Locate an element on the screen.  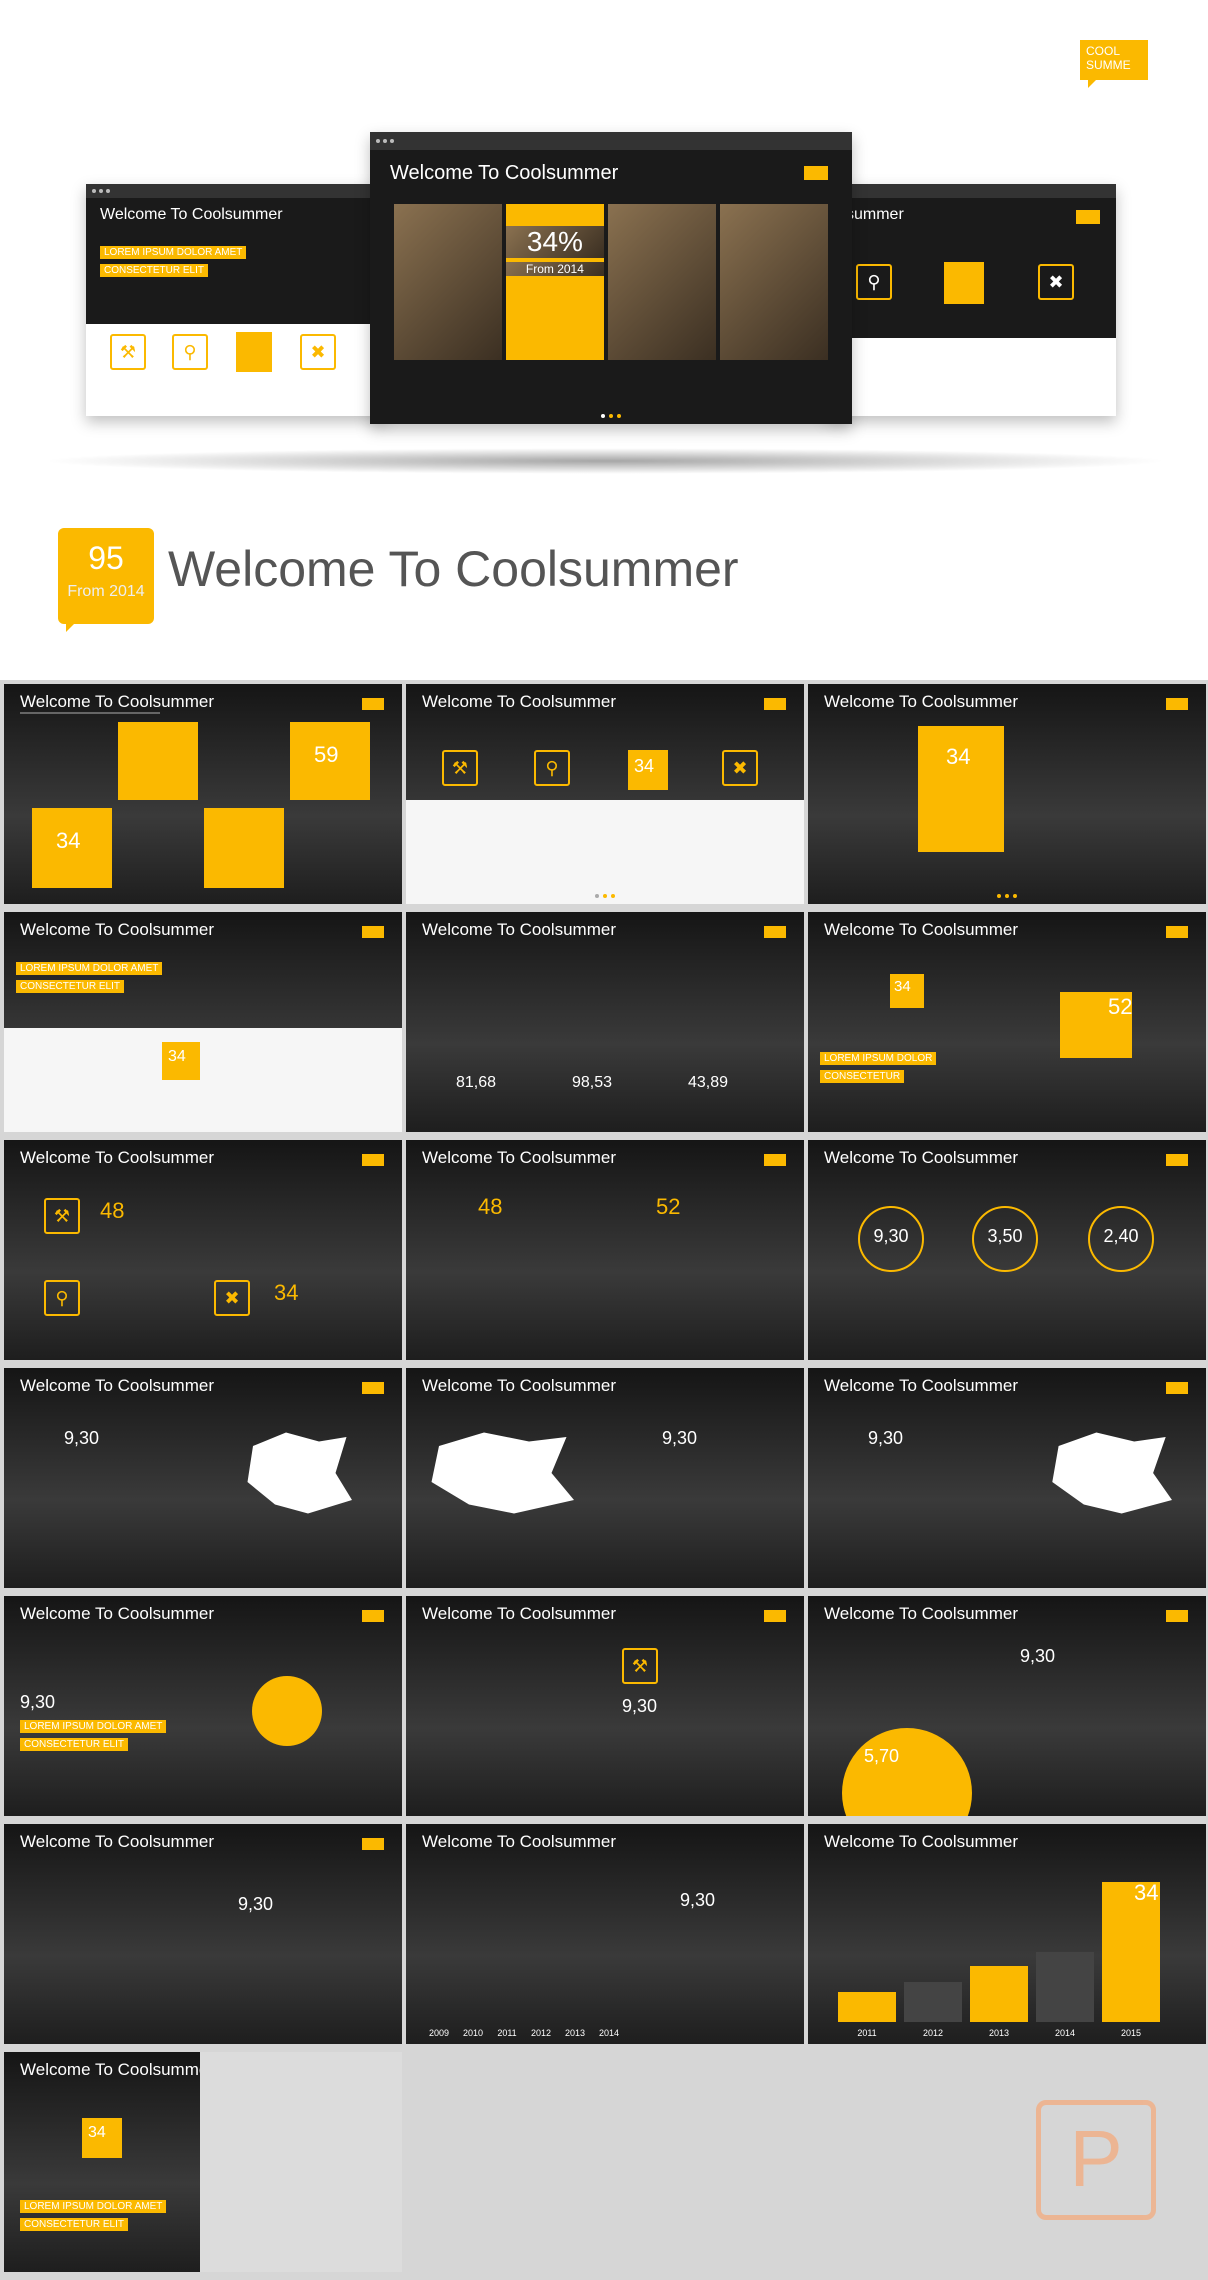
slide-1: Welcome To Coolsummer 59 34 is located at coordinates (203, 794).